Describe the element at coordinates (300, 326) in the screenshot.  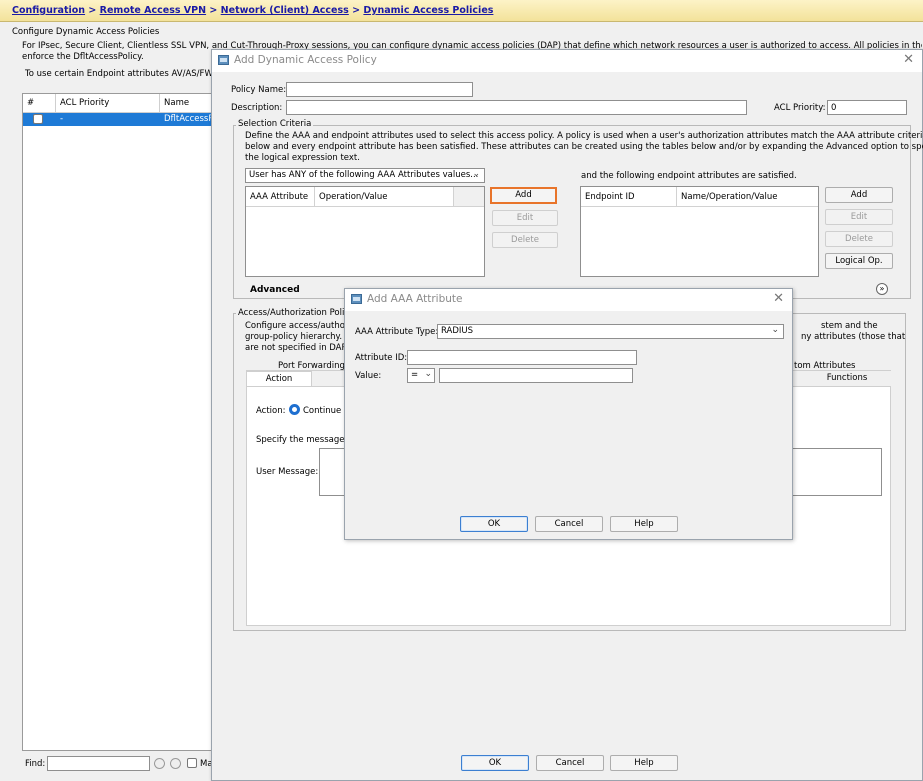
I see `access-policy-desc1-left: Configure access/authoriz` at that location.